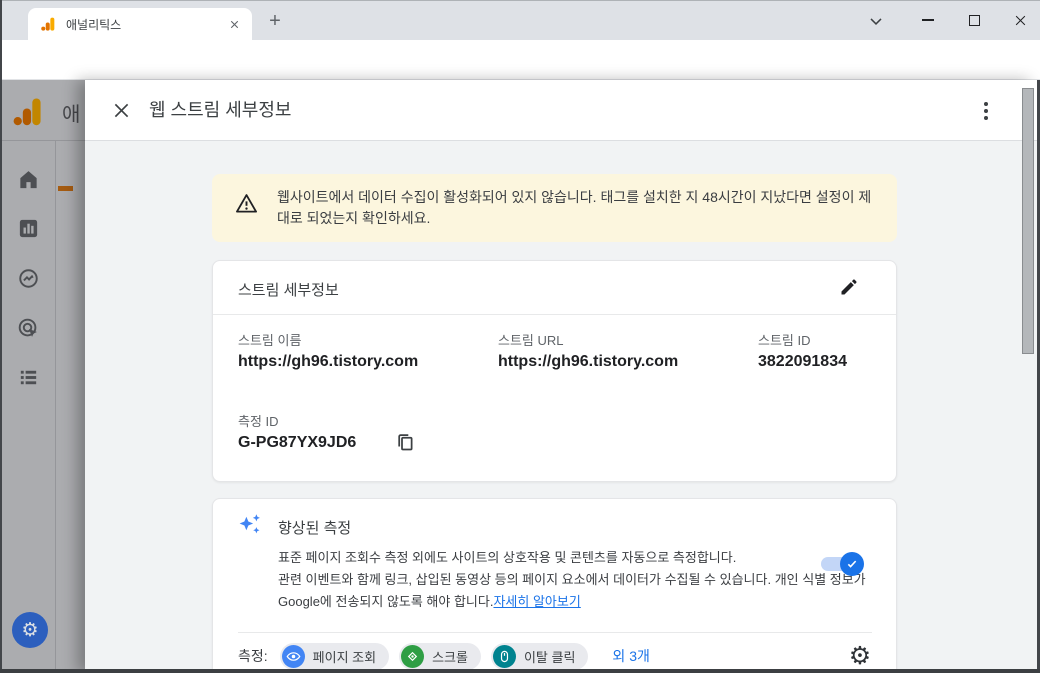 This screenshot has height=673, width=1040. What do you see at coordinates (784, 340) in the screenshot?
I see `field-label: 스트림 ID` at bounding box center [784, 340].